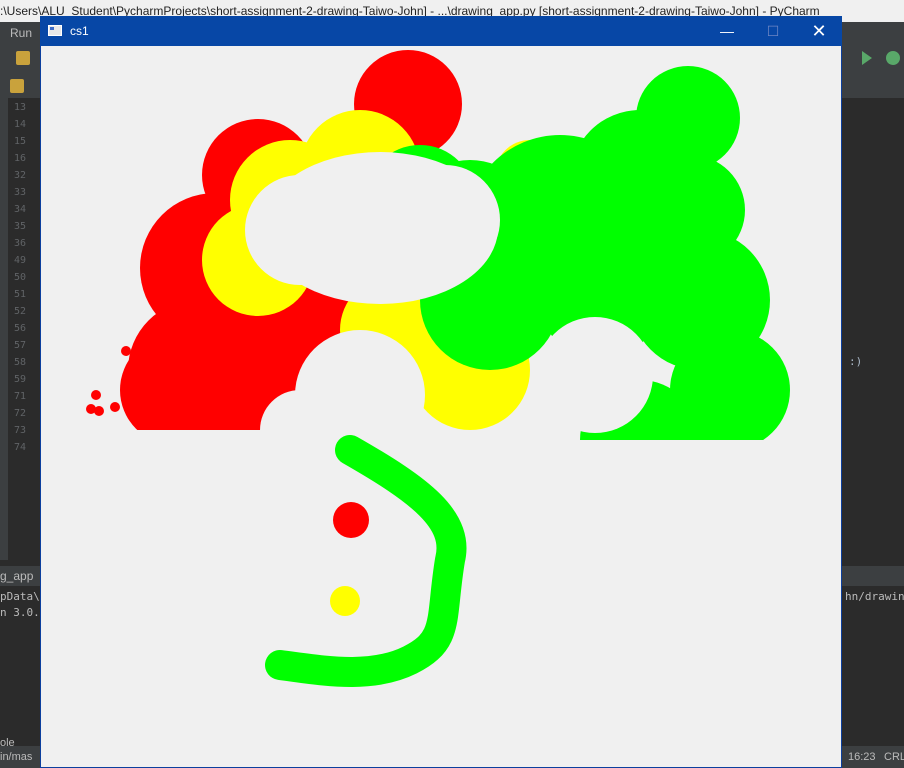 The height and width of the screenshot is (768, 904). What do you see at coordinates (20, 124) in the screenshot?
I see `line-number: 14` at bounding box center [20, 124].